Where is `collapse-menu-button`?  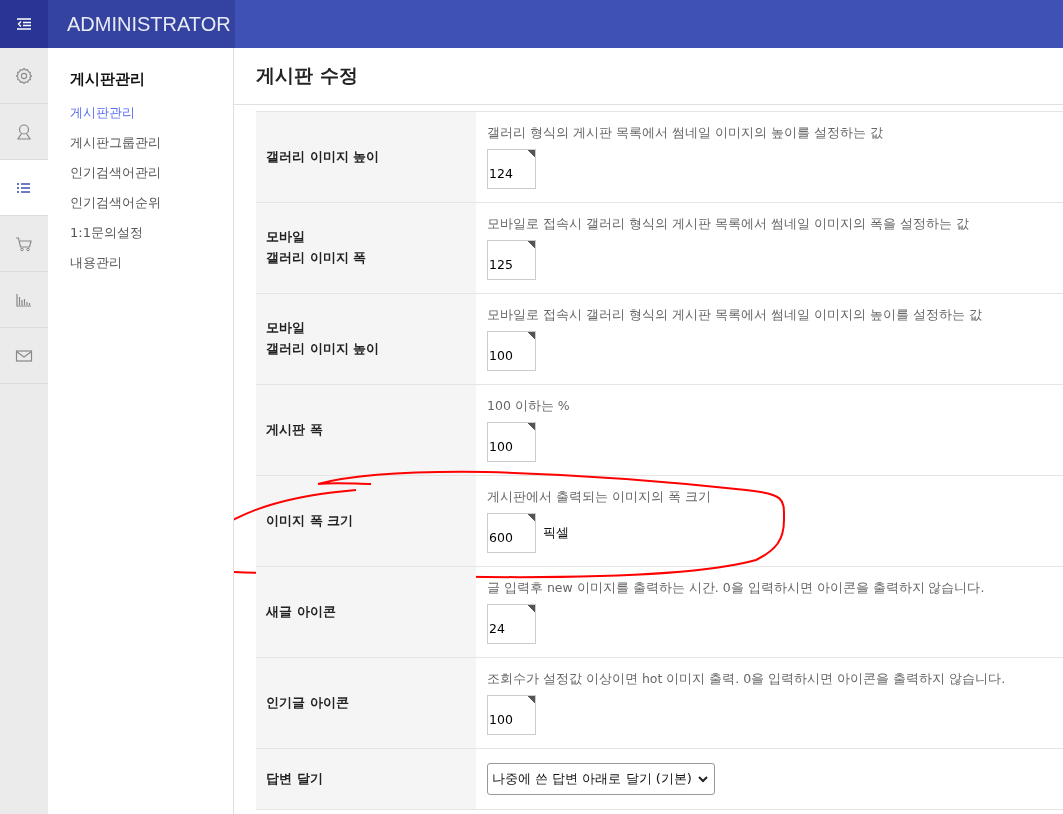
collapse-menu-button is located at coordinates (24, 24).